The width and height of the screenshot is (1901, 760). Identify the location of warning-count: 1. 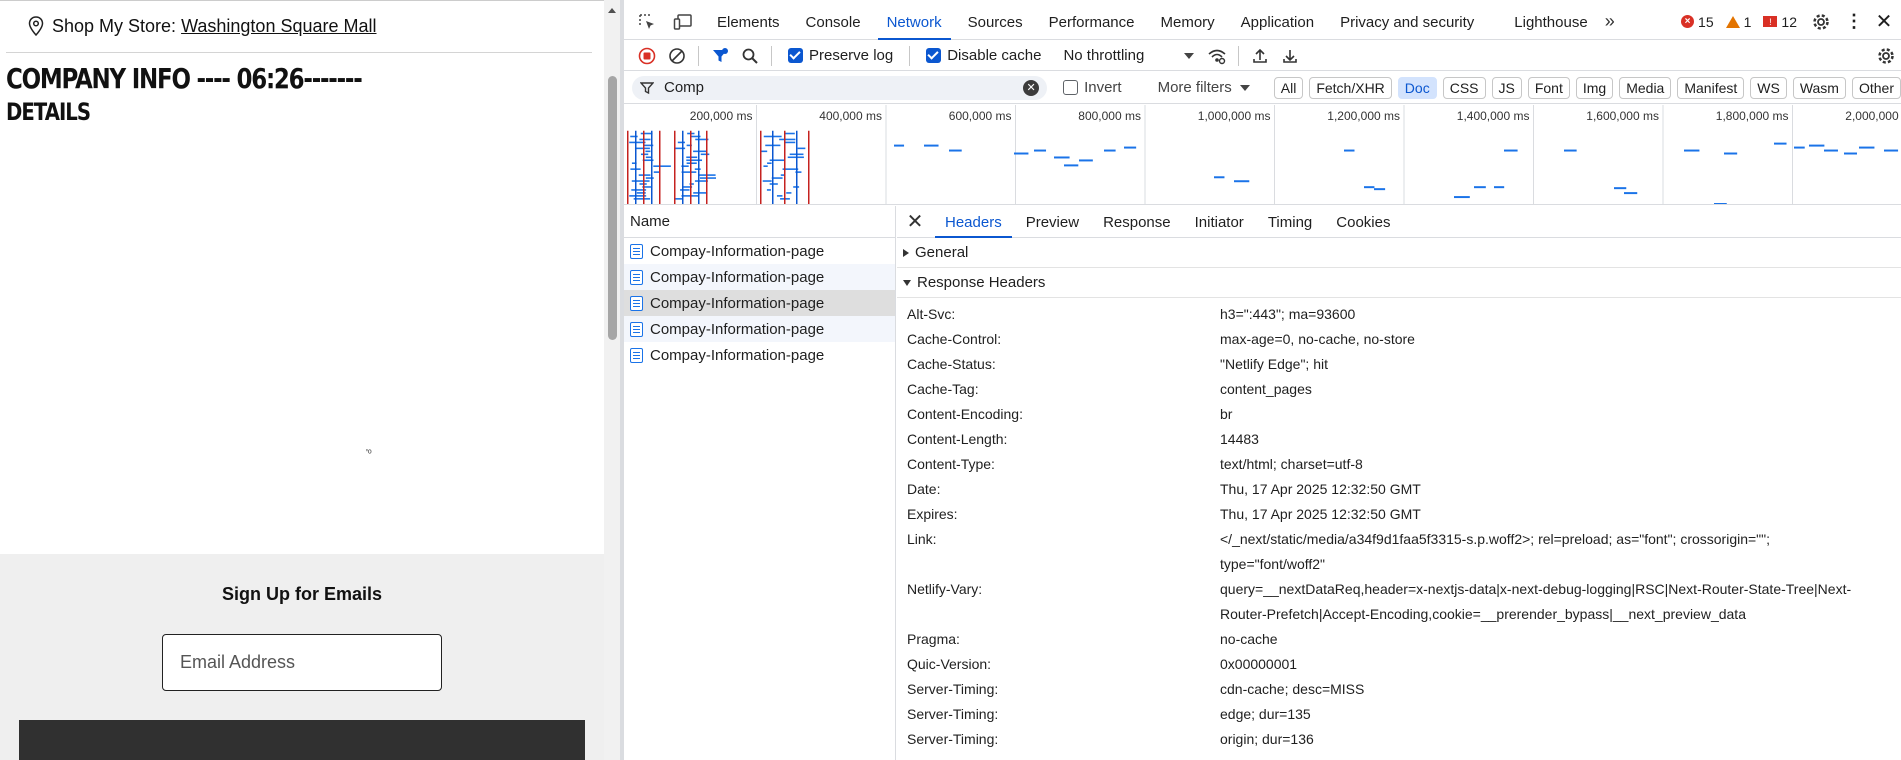
(1738, 22).